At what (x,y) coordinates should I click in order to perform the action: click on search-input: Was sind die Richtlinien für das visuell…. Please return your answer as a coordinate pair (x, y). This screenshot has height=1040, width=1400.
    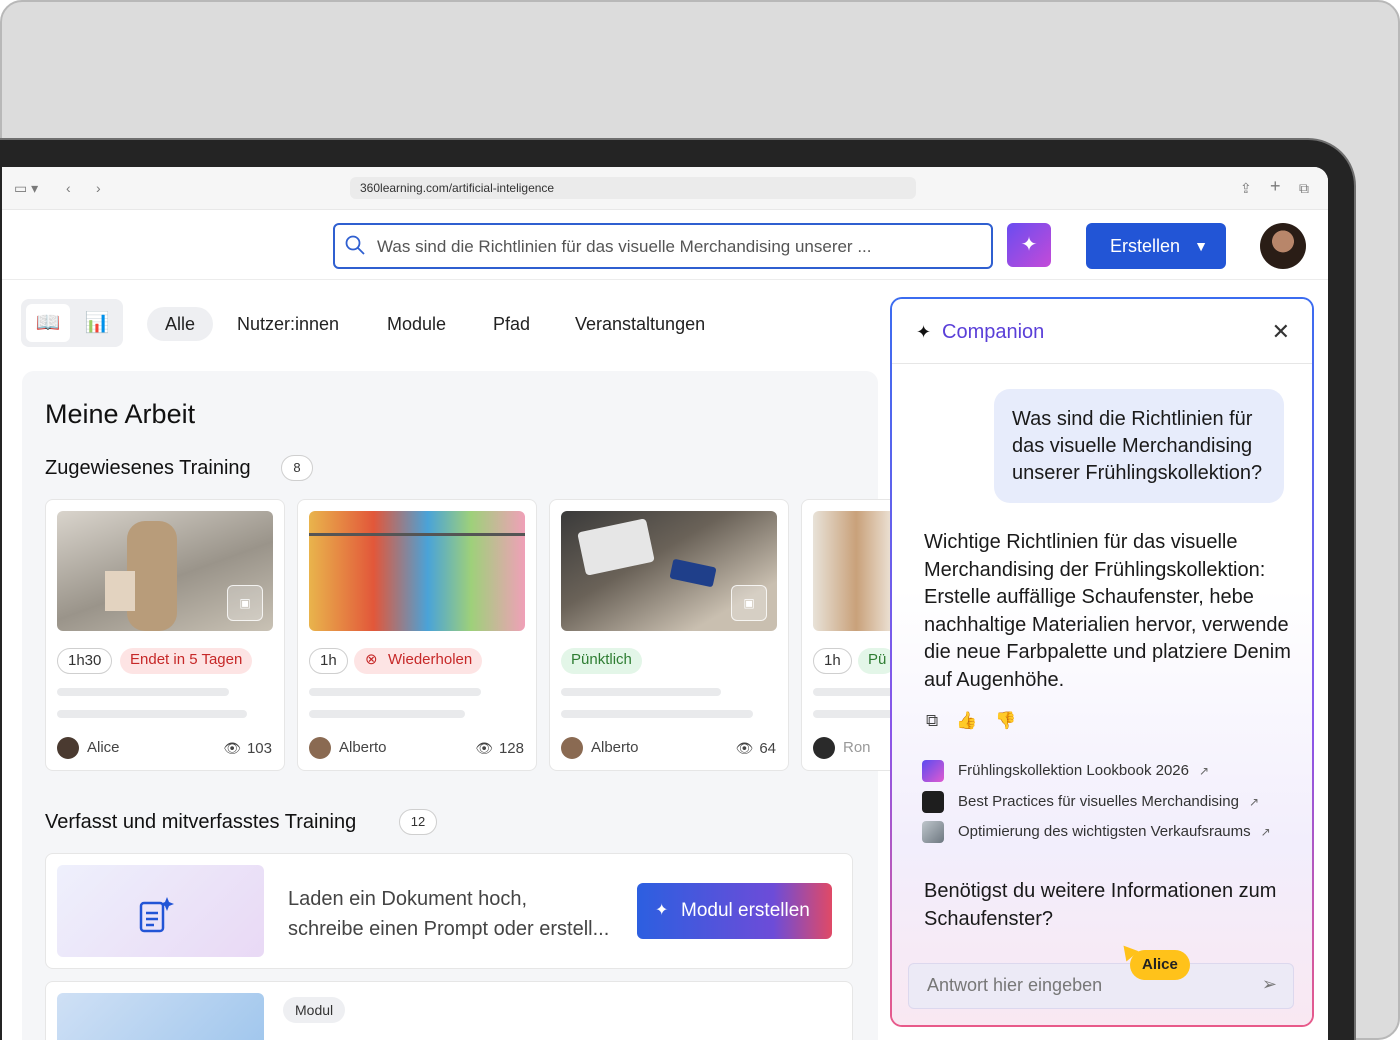
    Looking at the image, I should click on (624, 247).